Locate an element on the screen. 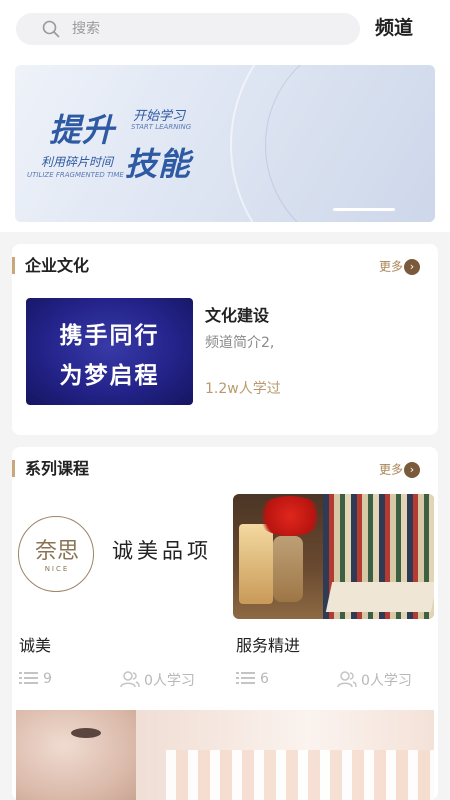 The height and width of the screenshot is (800, 450). culture-section-title: 企业文化 is located at coordinates (57, 265).